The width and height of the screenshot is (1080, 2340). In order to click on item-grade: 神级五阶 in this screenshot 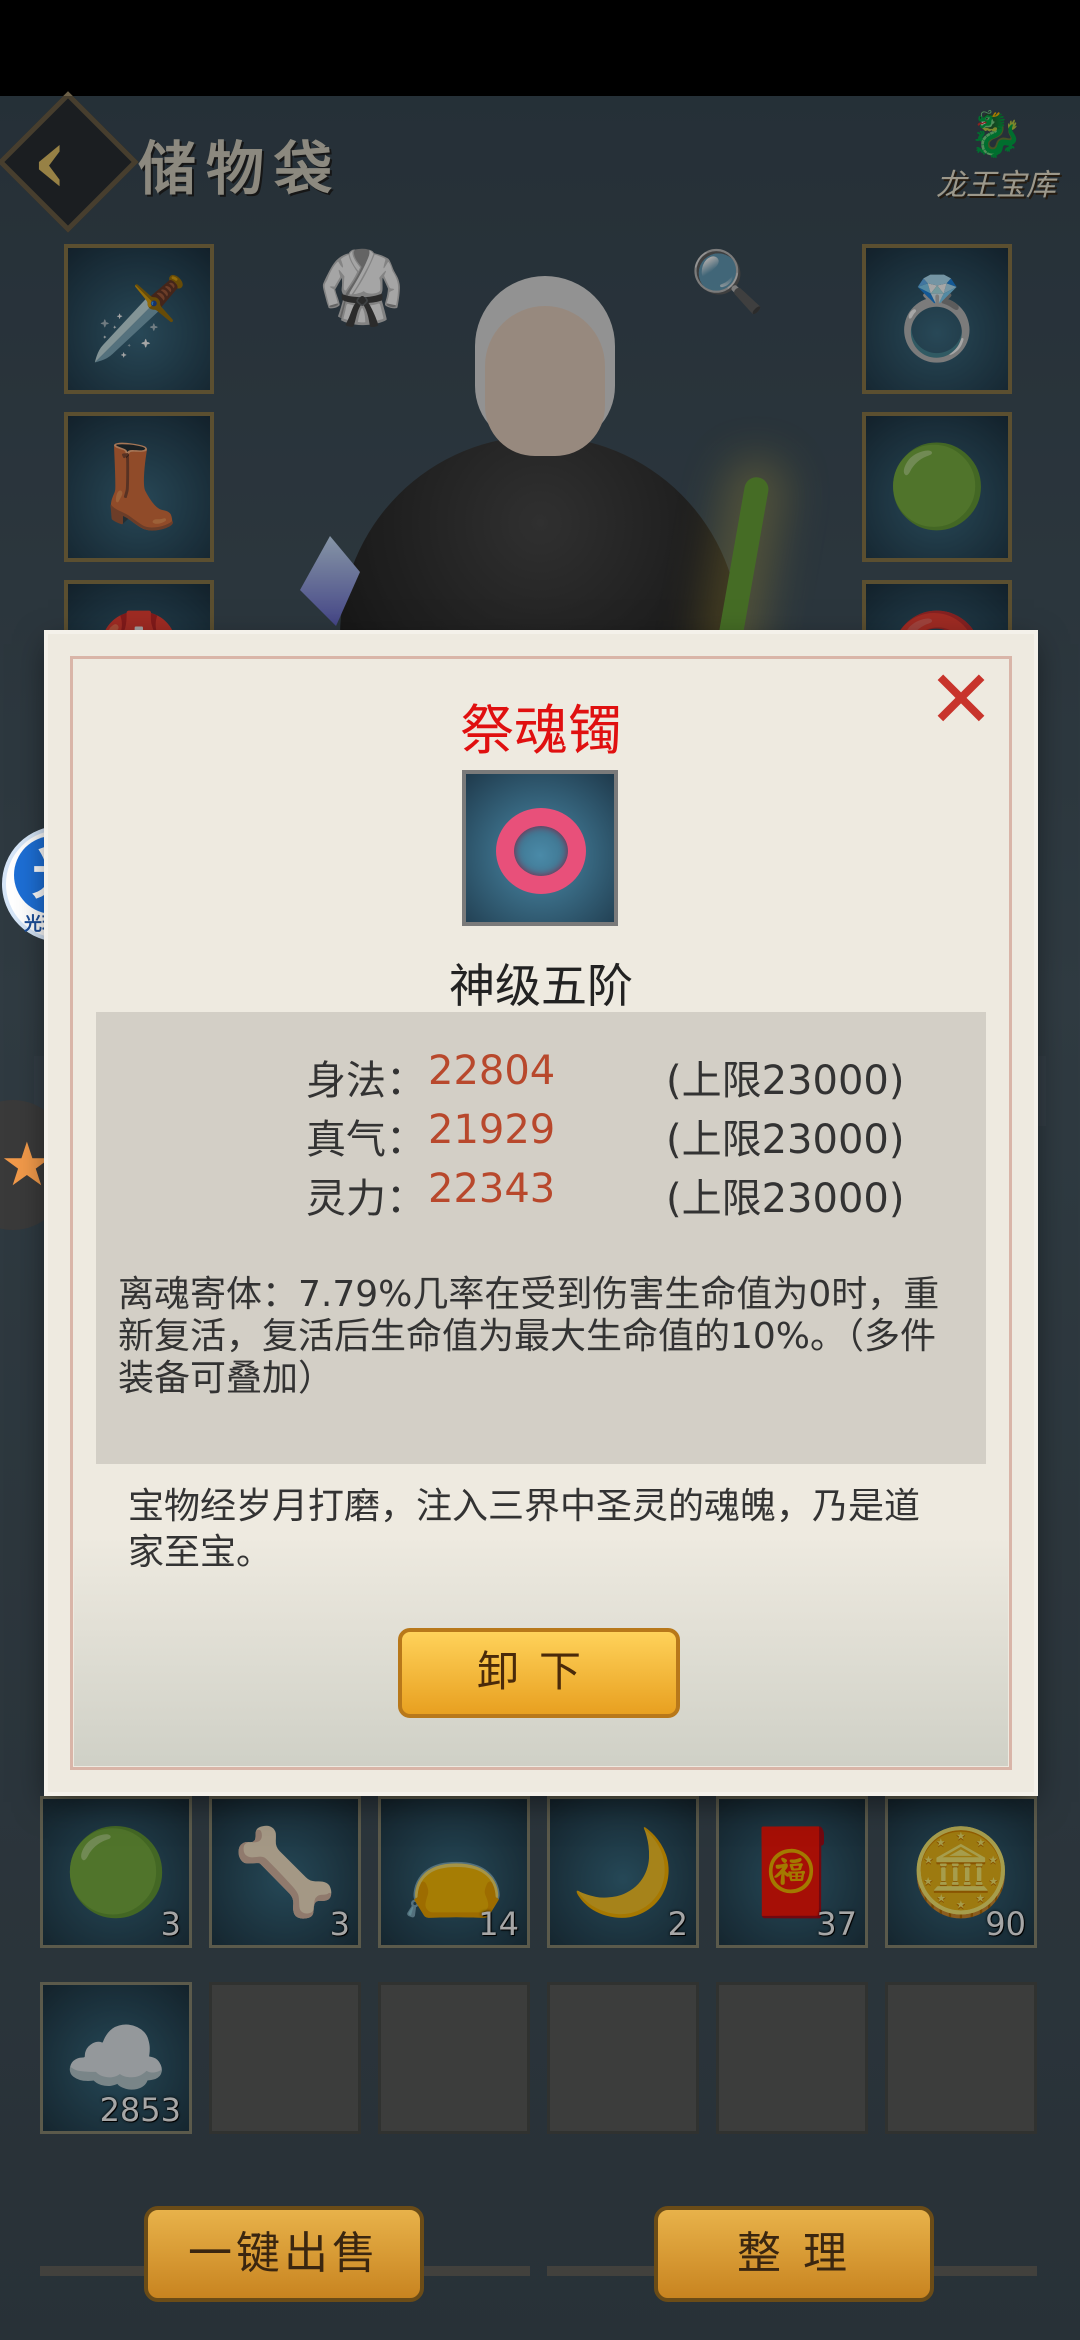, I will do `click(541, 986)`.